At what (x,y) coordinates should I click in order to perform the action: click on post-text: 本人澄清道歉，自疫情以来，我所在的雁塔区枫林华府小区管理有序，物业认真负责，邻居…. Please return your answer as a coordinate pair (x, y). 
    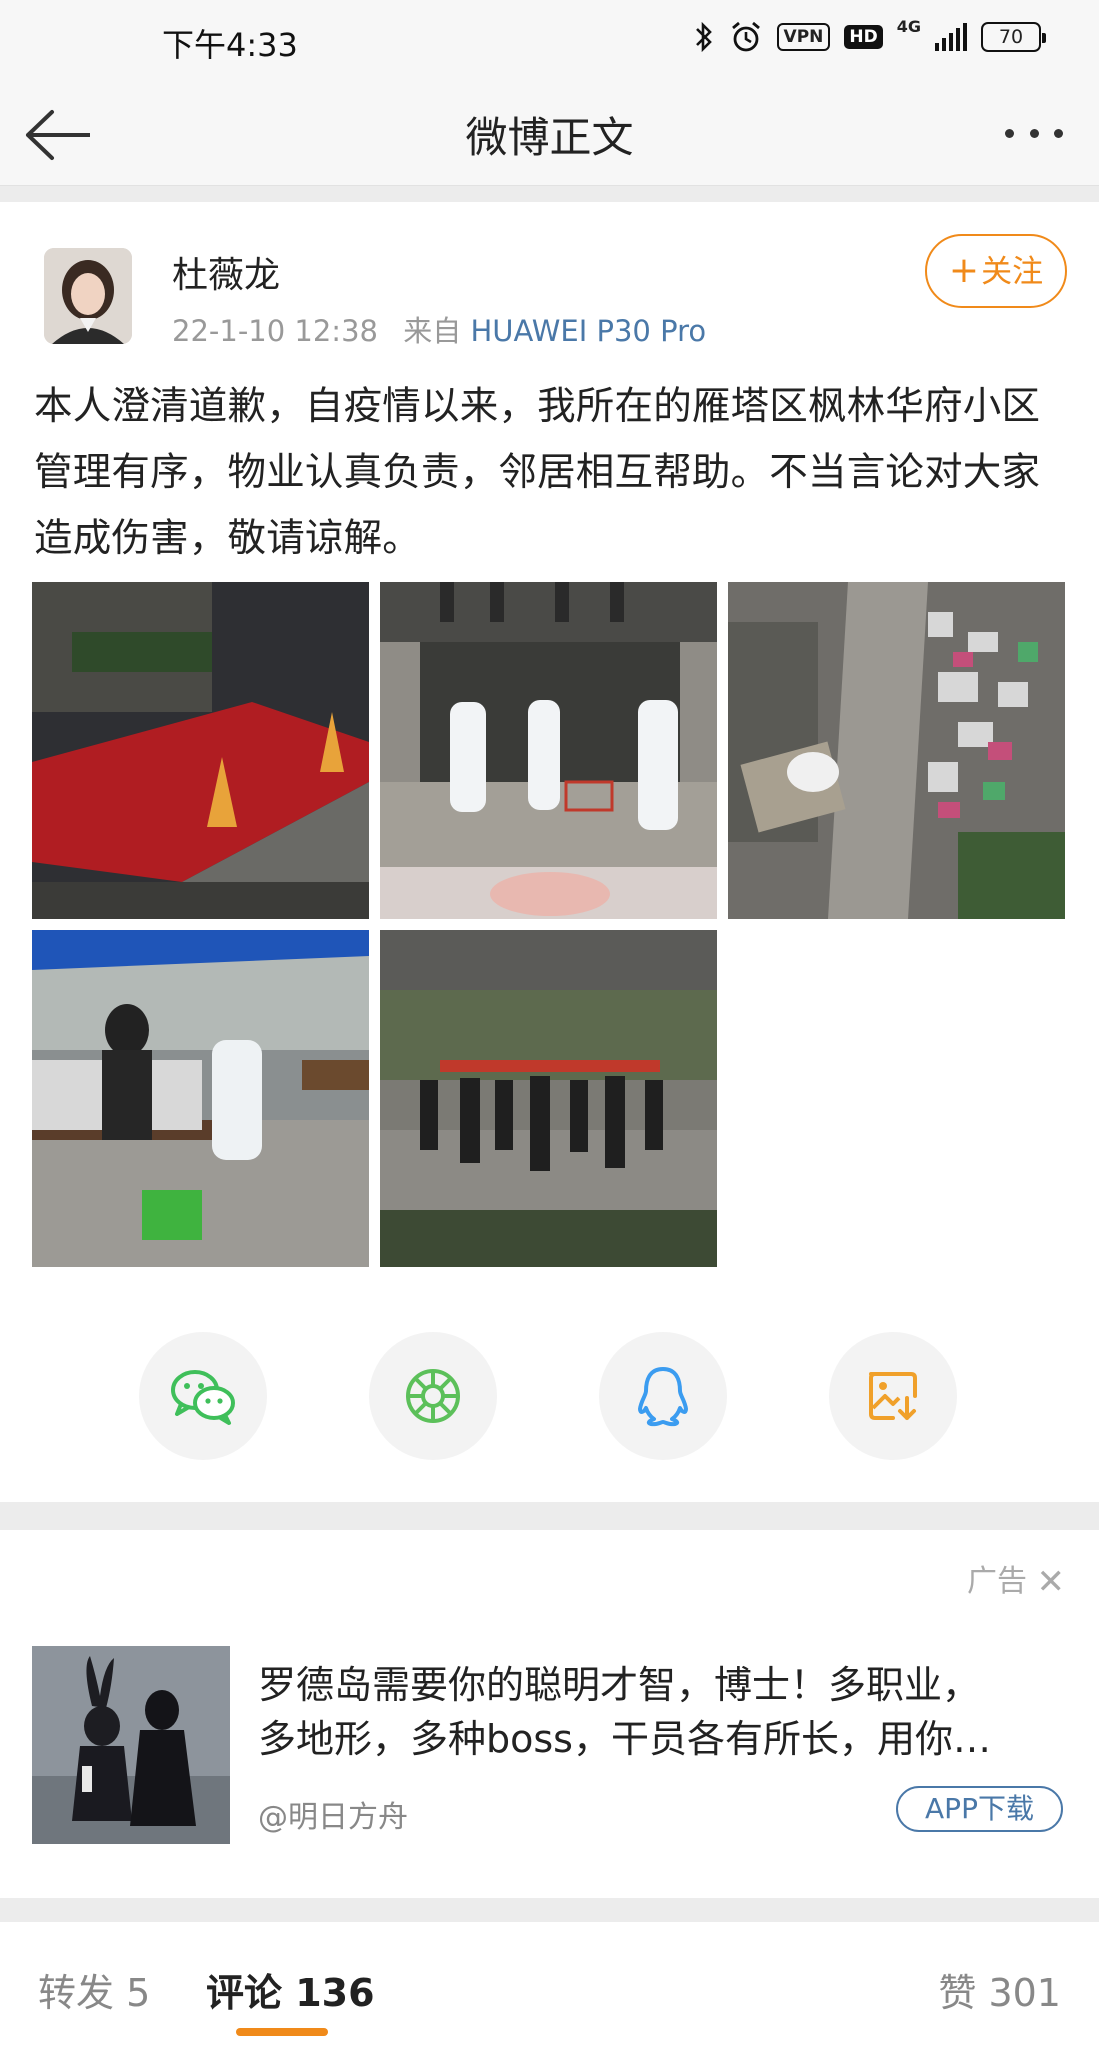
    Looking at the image, I should click on (537, 472).